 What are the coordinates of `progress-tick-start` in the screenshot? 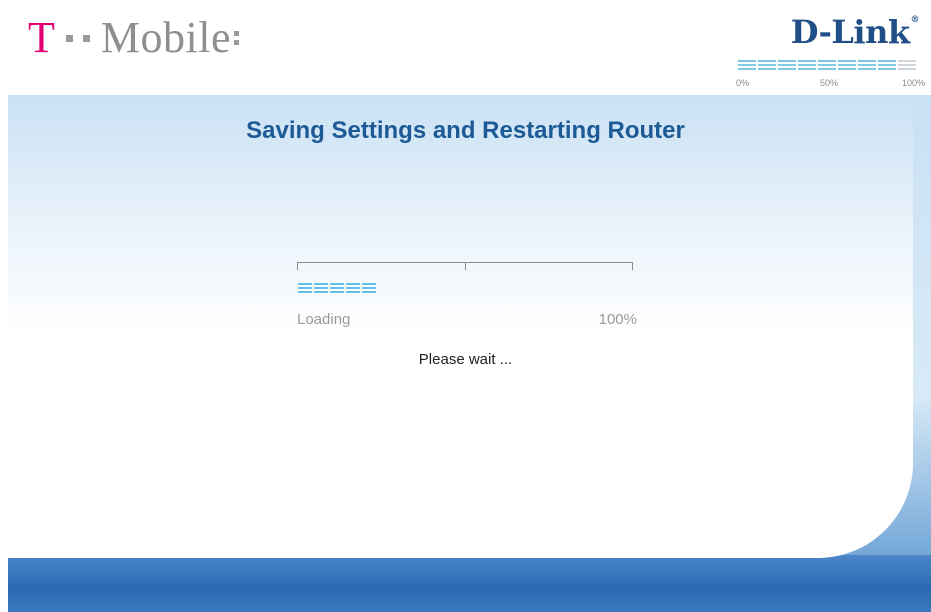 It's located at (297, 266).